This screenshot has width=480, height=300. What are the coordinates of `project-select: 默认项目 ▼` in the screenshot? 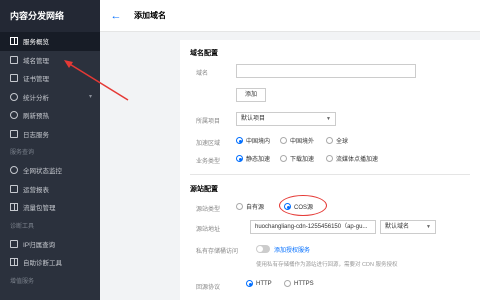 It's located at (286, 119).